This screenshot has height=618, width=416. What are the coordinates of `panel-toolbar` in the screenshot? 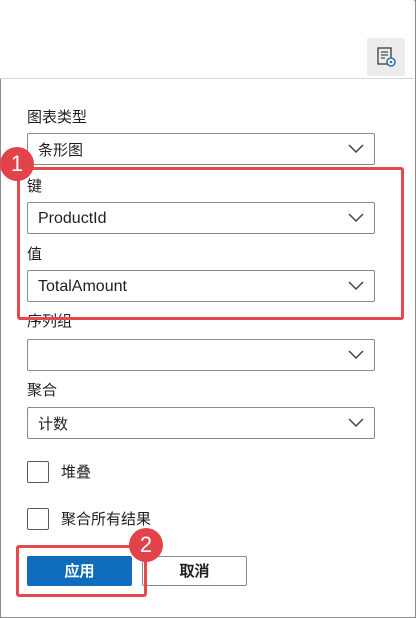 It's located at (207, 39).